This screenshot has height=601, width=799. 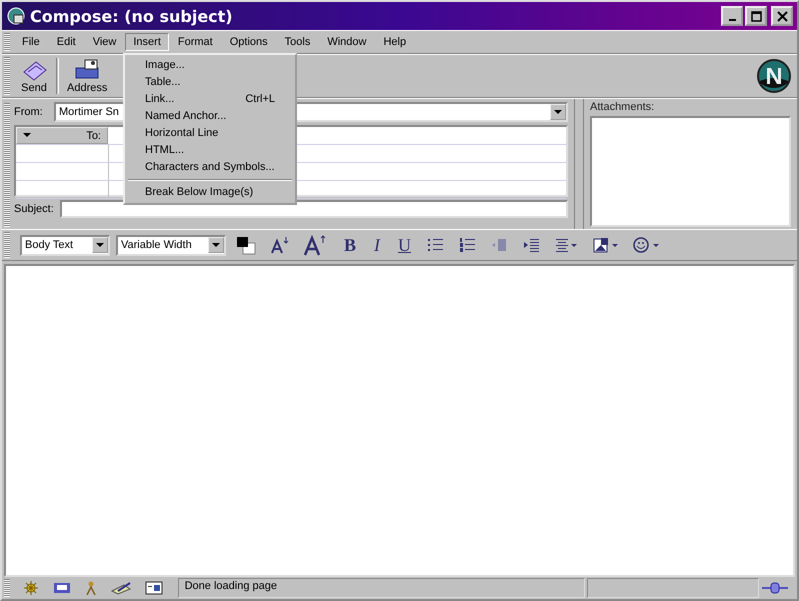 I want to click on status-text: Done loading page, so click(x=382, y=588).